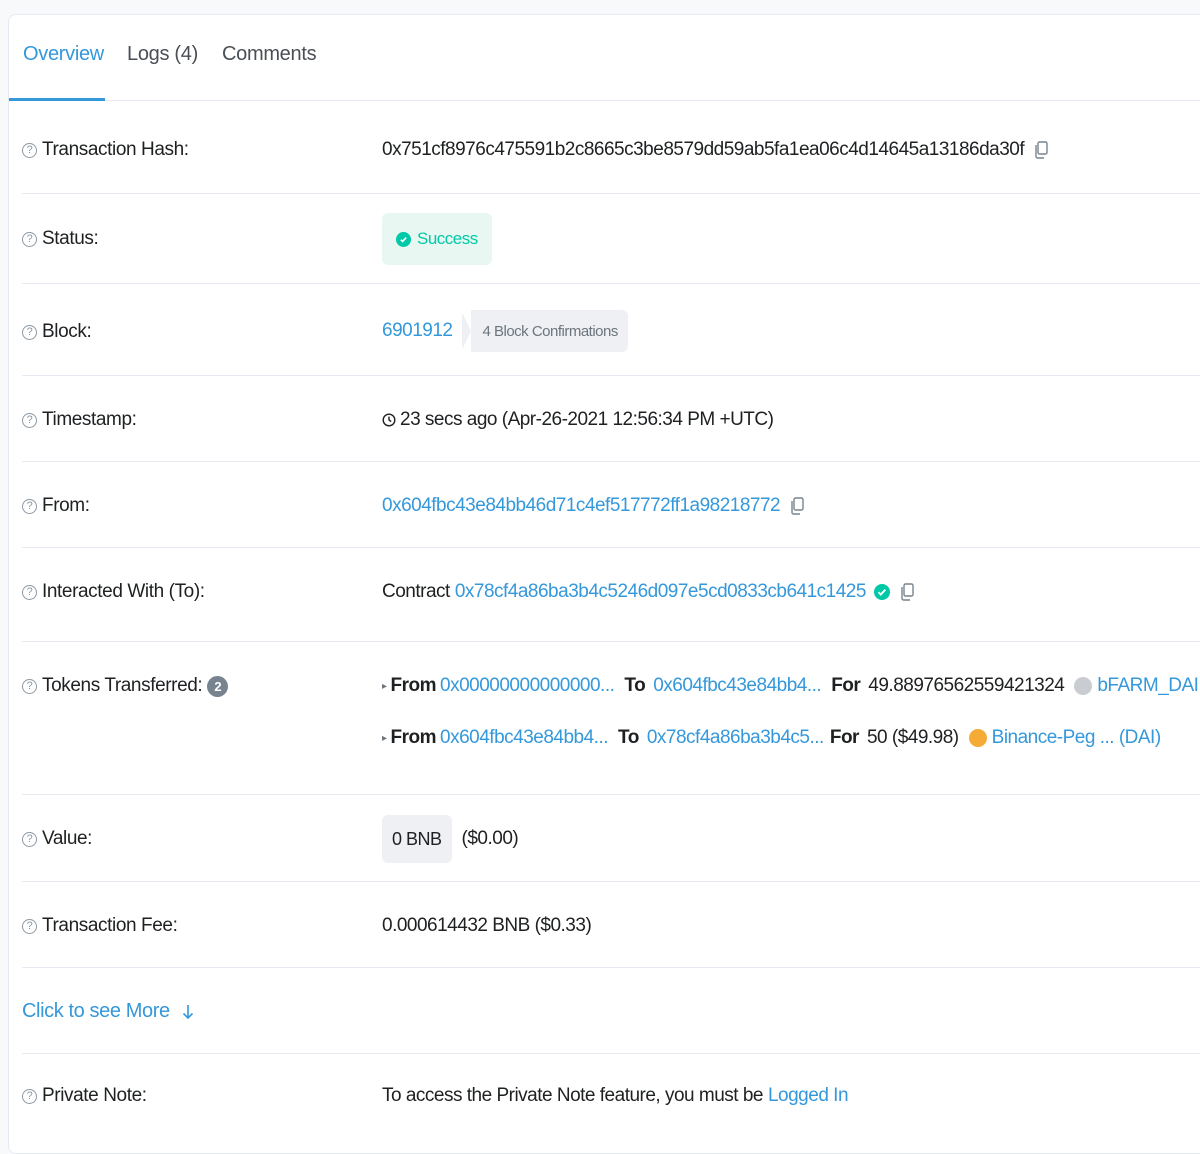 The image size is (1200, 1154). I want to click on row-label: Tokens Transferred:, so click(122, 685).